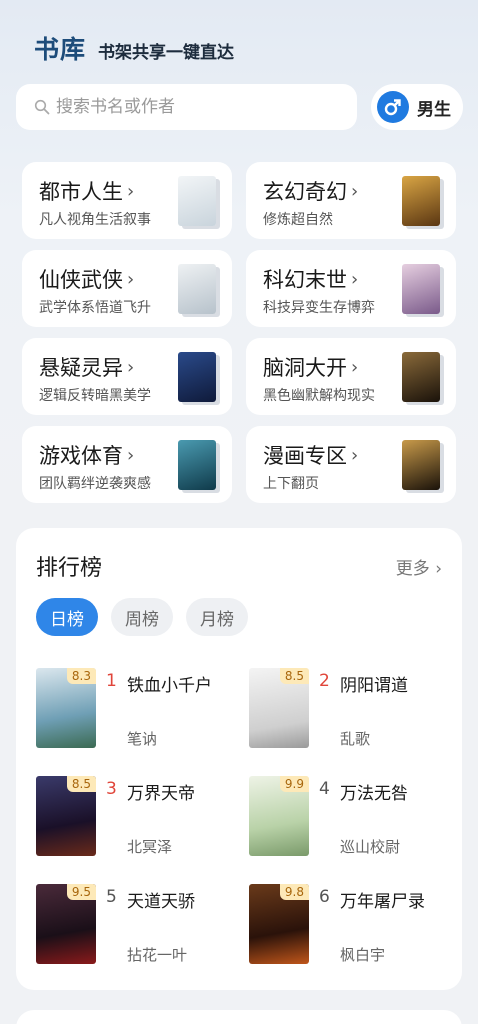 The height and width of the screenshot is (1024, 478). What do you see at coordinates (324, 681) in the screenshot?
I see `rank-number: 2` at bounding box center [324, 681].